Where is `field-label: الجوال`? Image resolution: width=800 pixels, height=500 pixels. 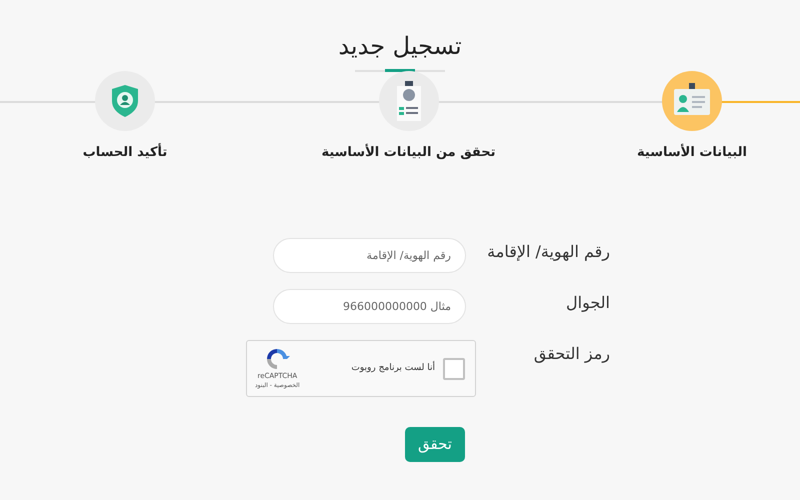 field-label: الجوال is located at coordinates (587, 303).